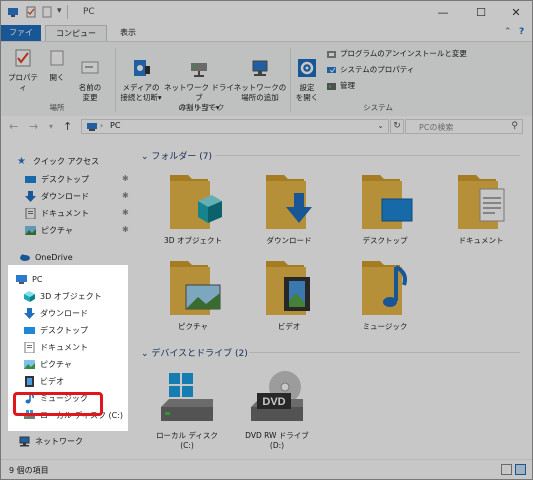  What do you see at coordinates (57, 77) in the screenshot?
I see `open-label: 開く` at bounding box center [57, 77].